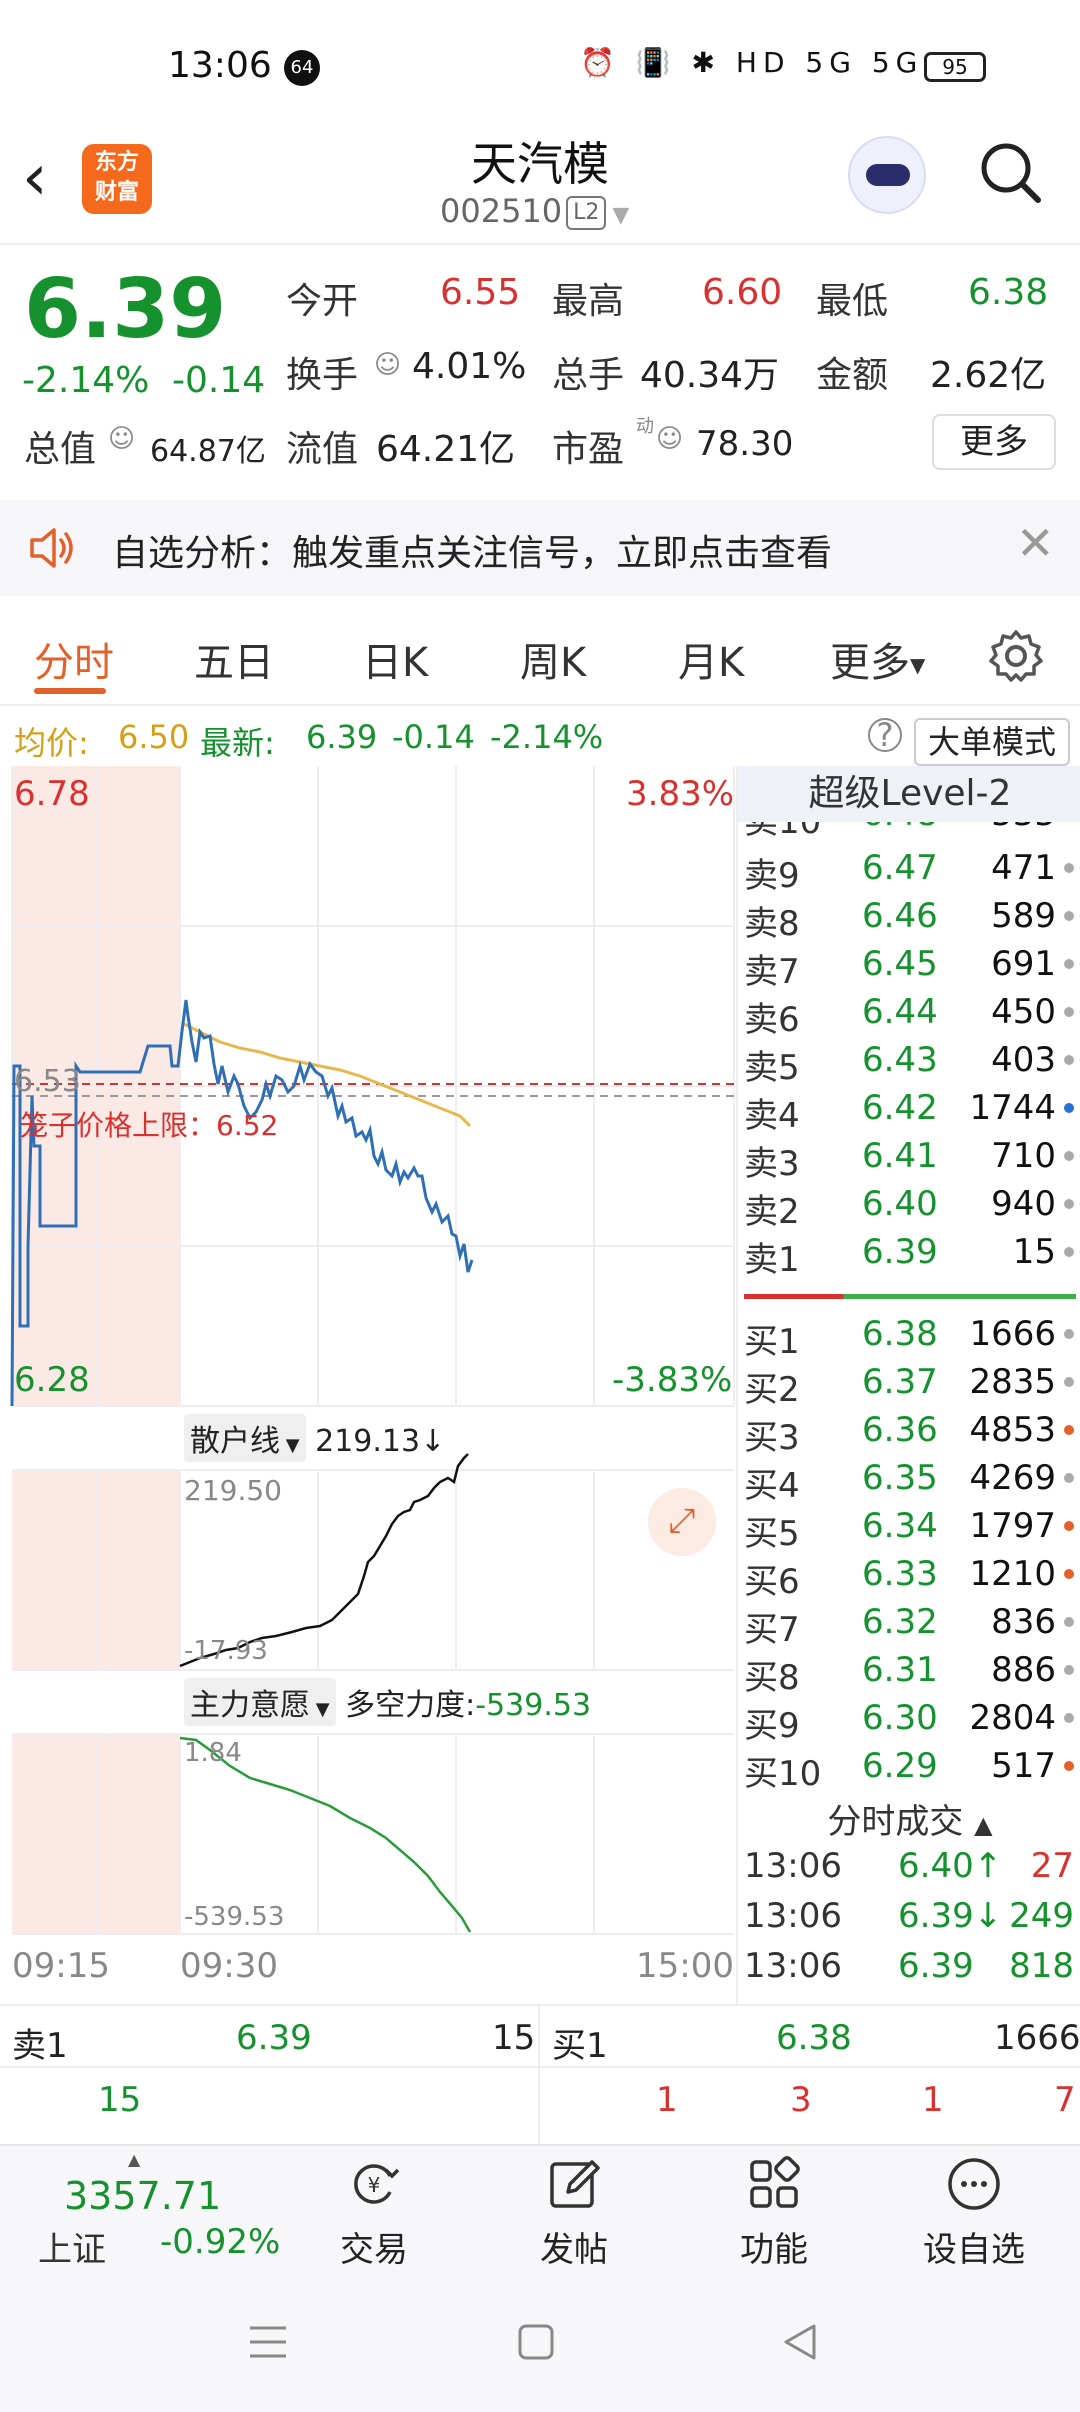 The image size is (1080, 2412). What do you see at coordinates (1023, 1156) in the screenshot?
I see `ask-volume: 710` at bounding box center [1023, 1156].